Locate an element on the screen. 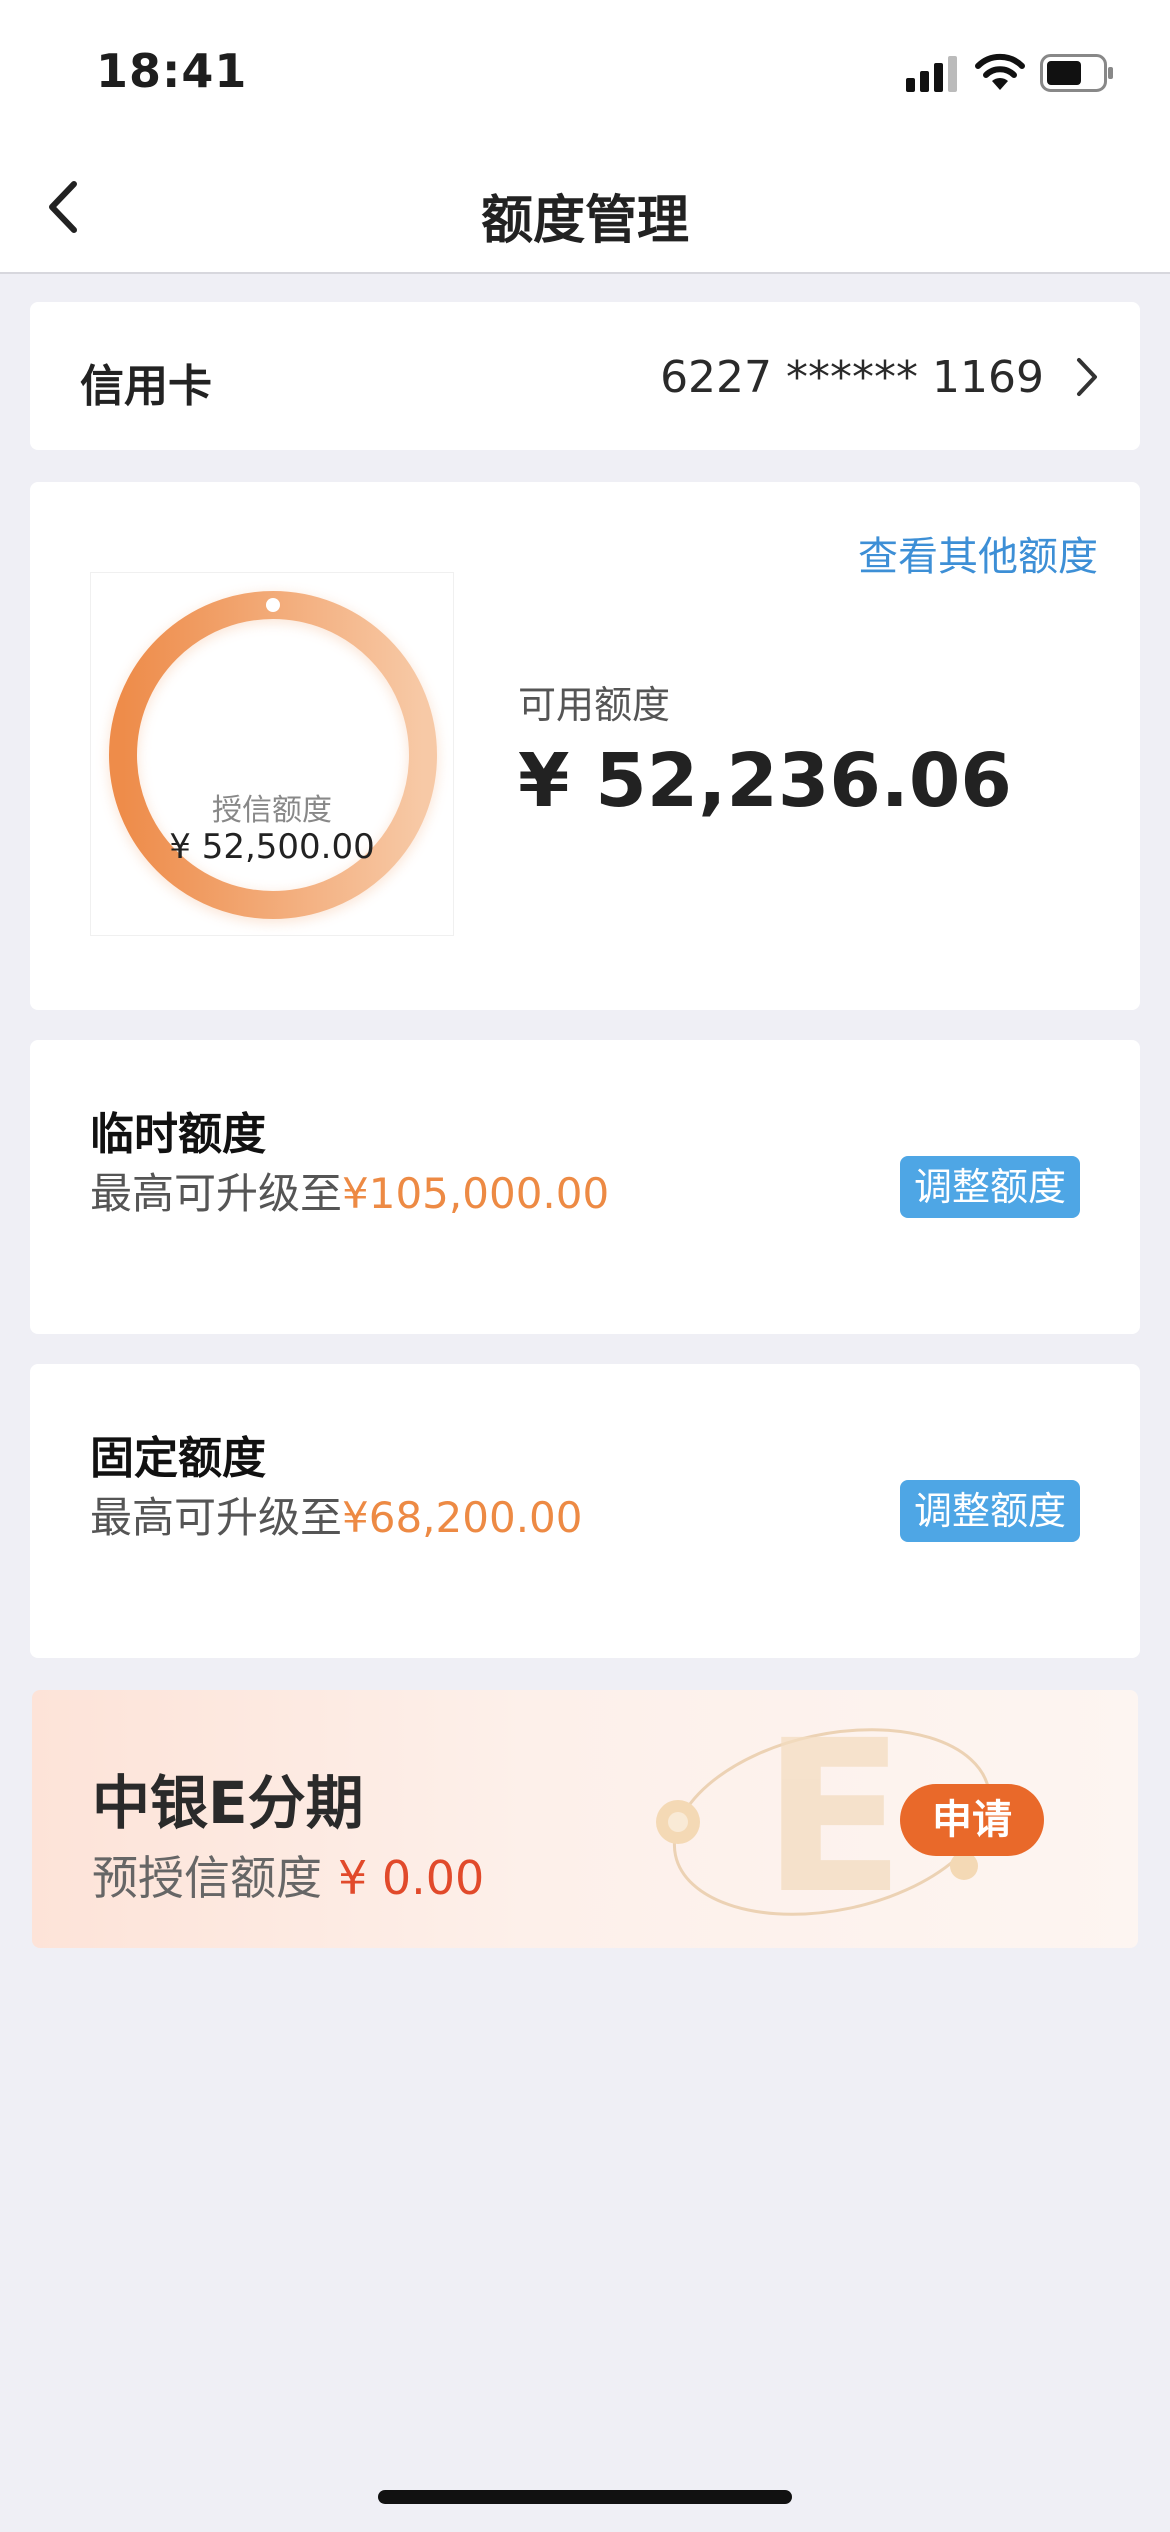  adjust-fixed-limit-button: 调整额度 is located at coordinates (989, 1511).